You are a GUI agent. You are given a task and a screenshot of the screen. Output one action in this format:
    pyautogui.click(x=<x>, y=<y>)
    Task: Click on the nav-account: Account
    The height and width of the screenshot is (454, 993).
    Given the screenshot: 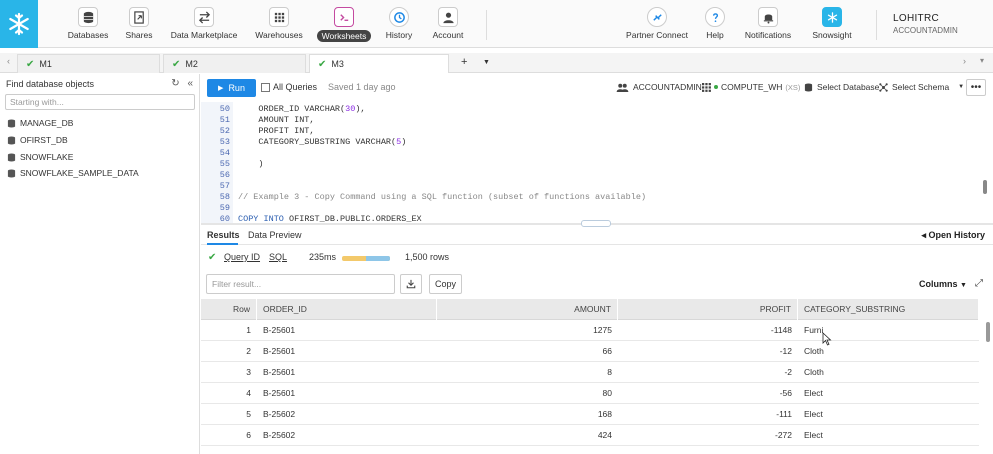 What is the action you would take?
    pyautogui.click(x=448, y=24)
    